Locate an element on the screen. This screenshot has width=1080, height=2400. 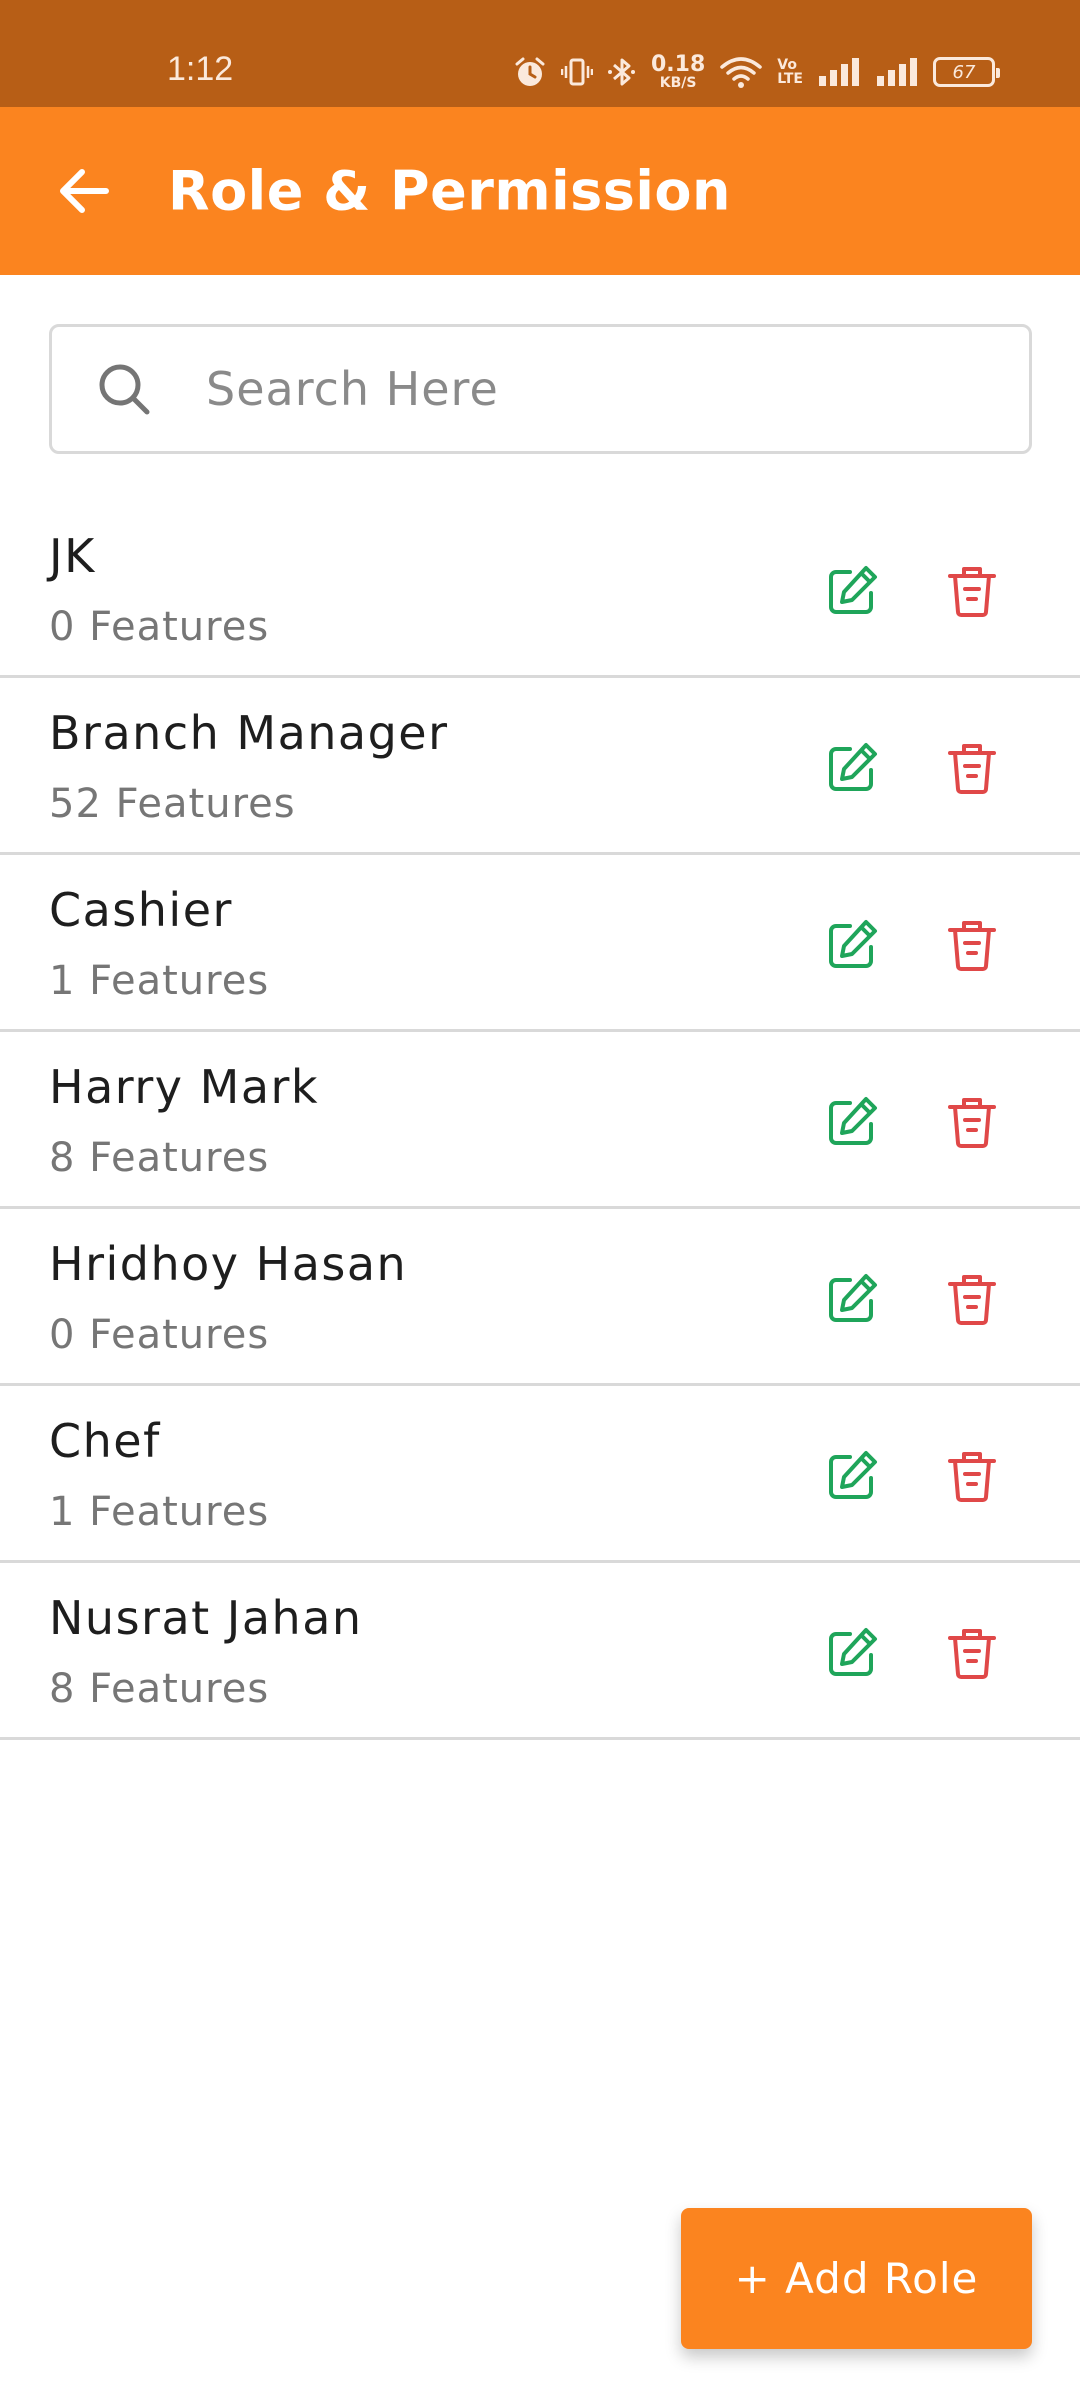
role-name: JK is located at coordinates (72, 556).